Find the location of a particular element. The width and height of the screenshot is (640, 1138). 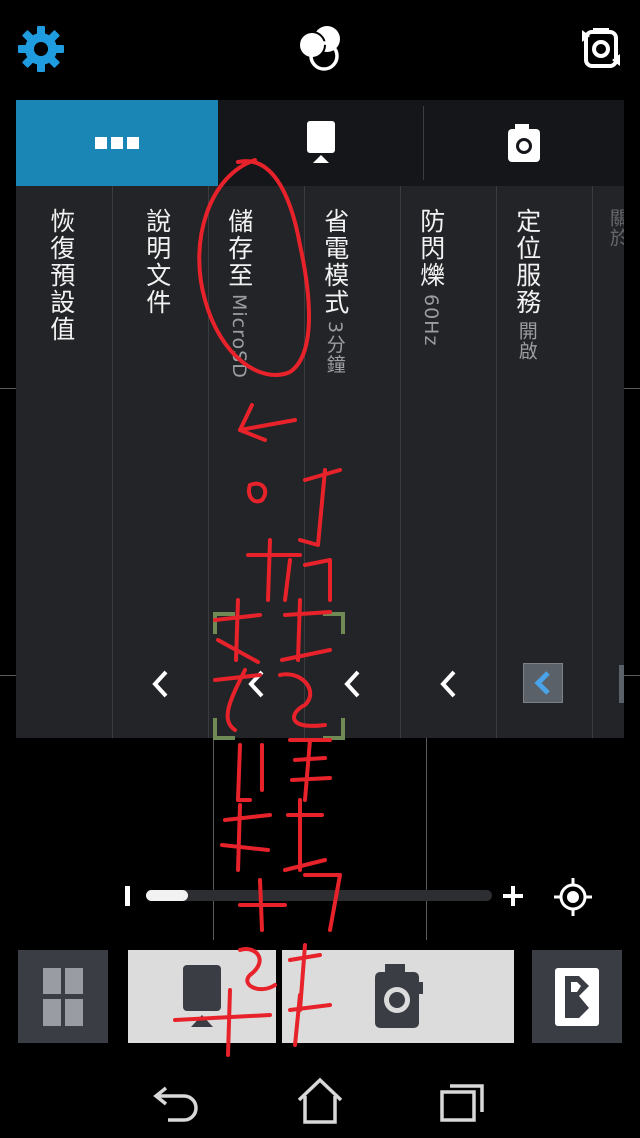

setting-item-help: 說明文件 is located at coordinates (157, 262).